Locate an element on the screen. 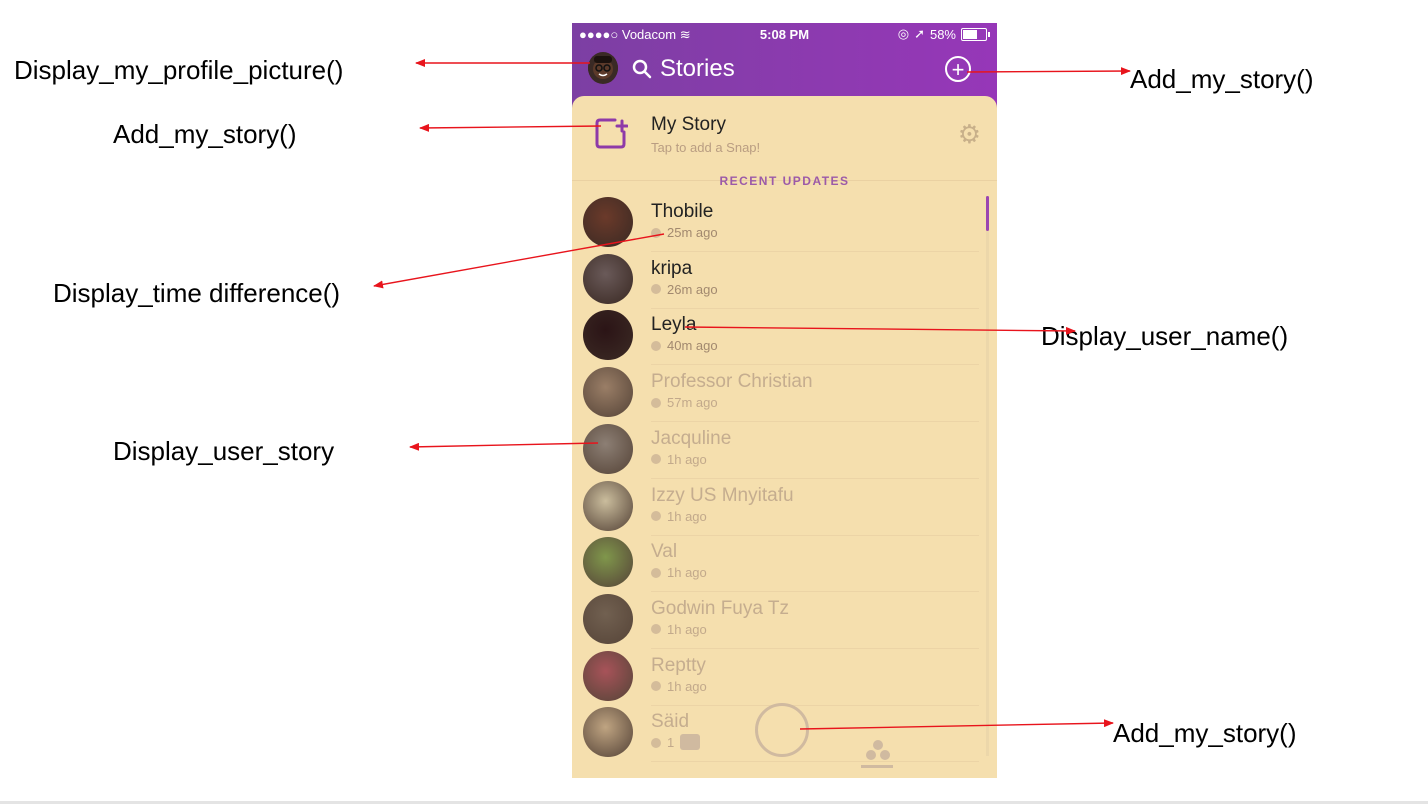  arrow-user-story is located at coordinates (504, 446).